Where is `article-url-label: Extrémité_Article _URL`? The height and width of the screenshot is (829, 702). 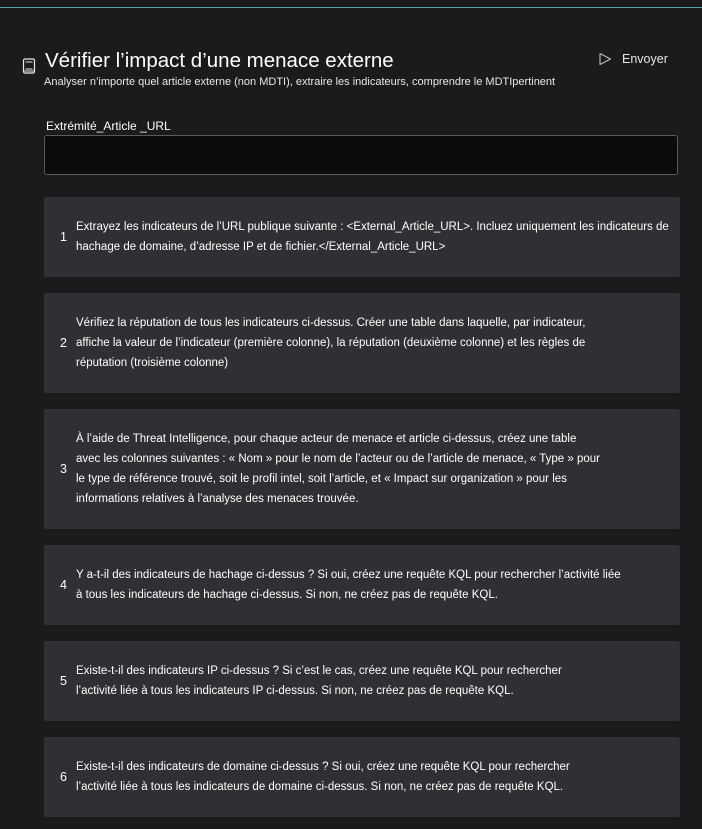
article-url-label: Extrémité_Article _URL is located at coordinates (108, 126).